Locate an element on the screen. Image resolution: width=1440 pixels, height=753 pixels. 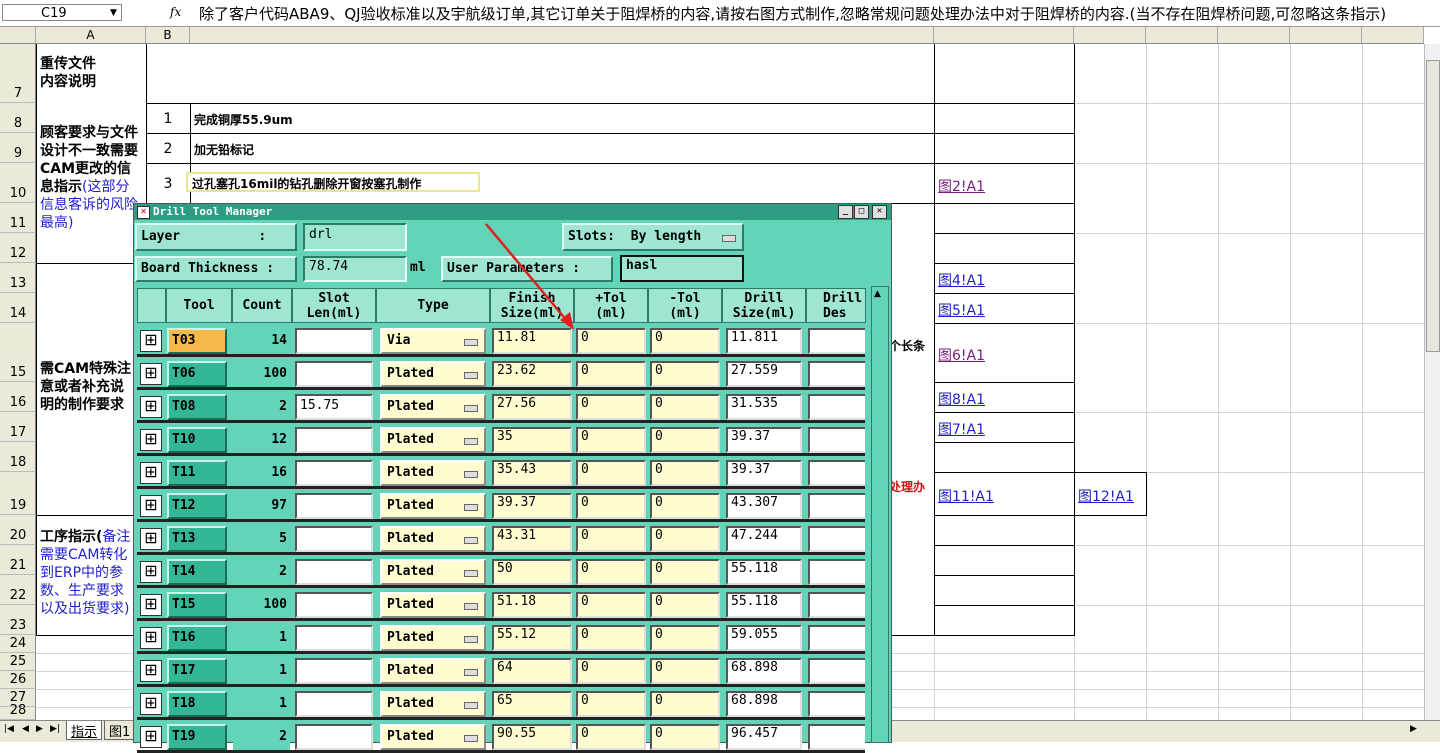
row-header: 10 is located at coordinates (18, 183).